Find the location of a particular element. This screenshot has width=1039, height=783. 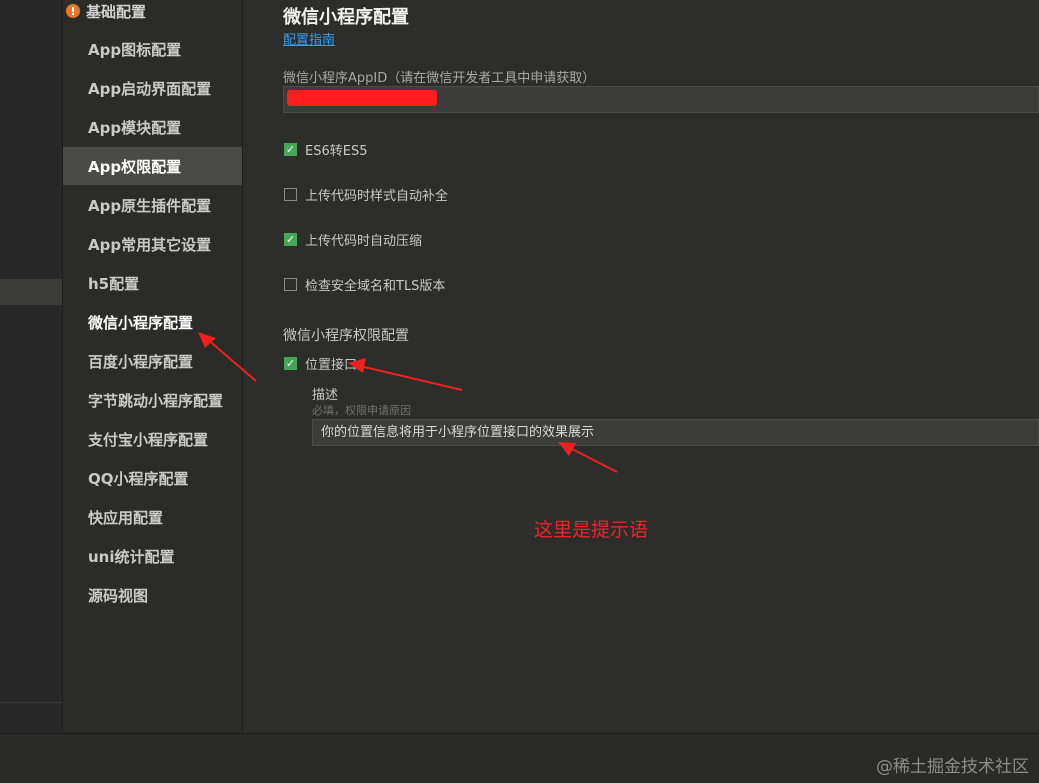

sidebar-item-label: 百度小程序配置 is located at coordinates (141, 361).